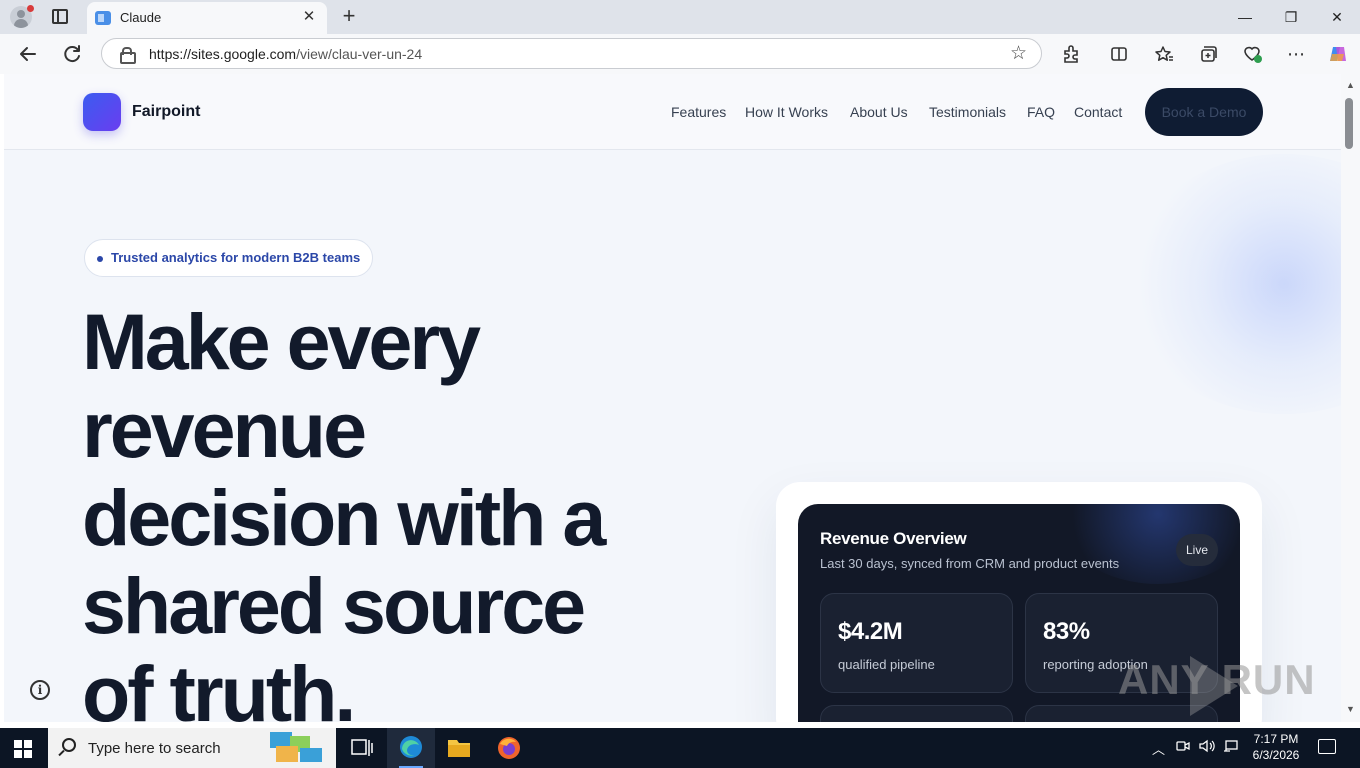 The height and width of the screenshot is (768, 1360). Describe the element at coordinates (680, 17) in the screenshot. I see `browser-tab-strip: Claude ✕ + — ❐ ✕` at that location.